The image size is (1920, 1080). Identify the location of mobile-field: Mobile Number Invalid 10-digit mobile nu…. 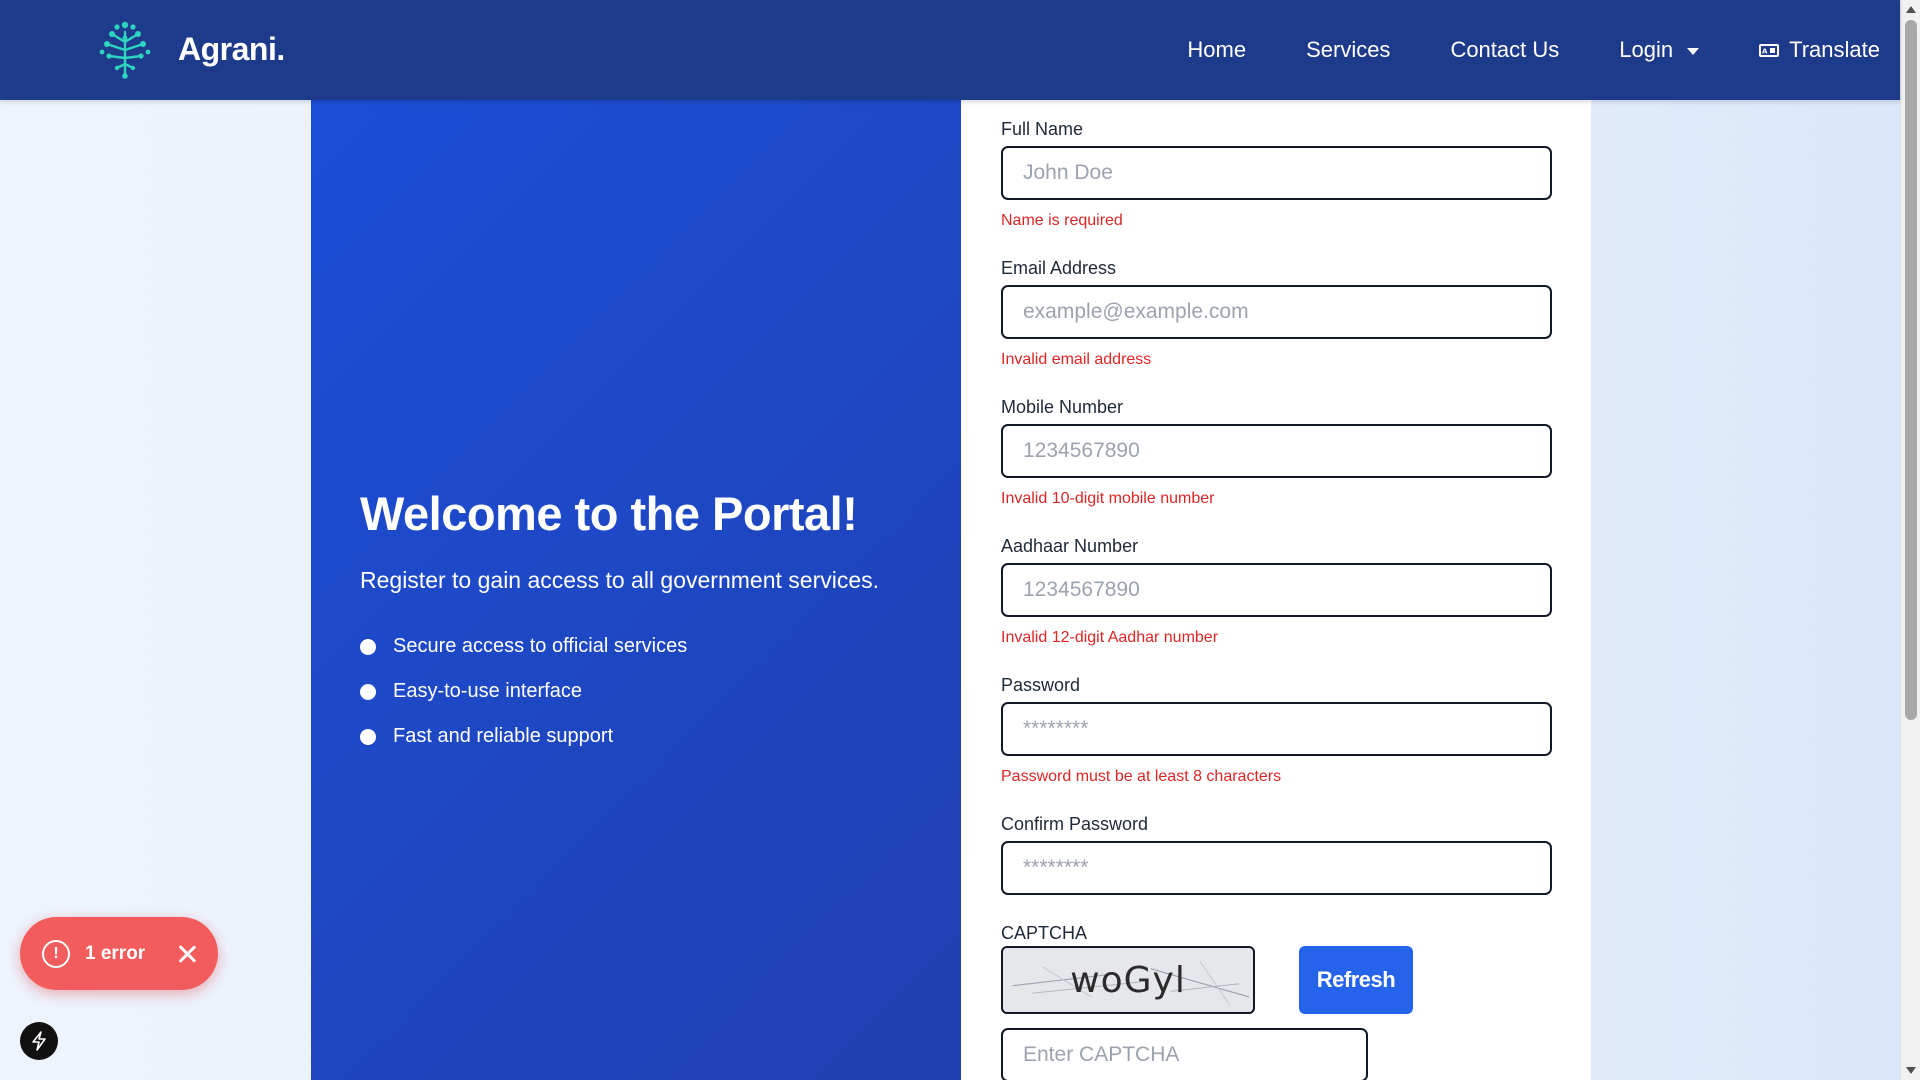
(1276, 465).